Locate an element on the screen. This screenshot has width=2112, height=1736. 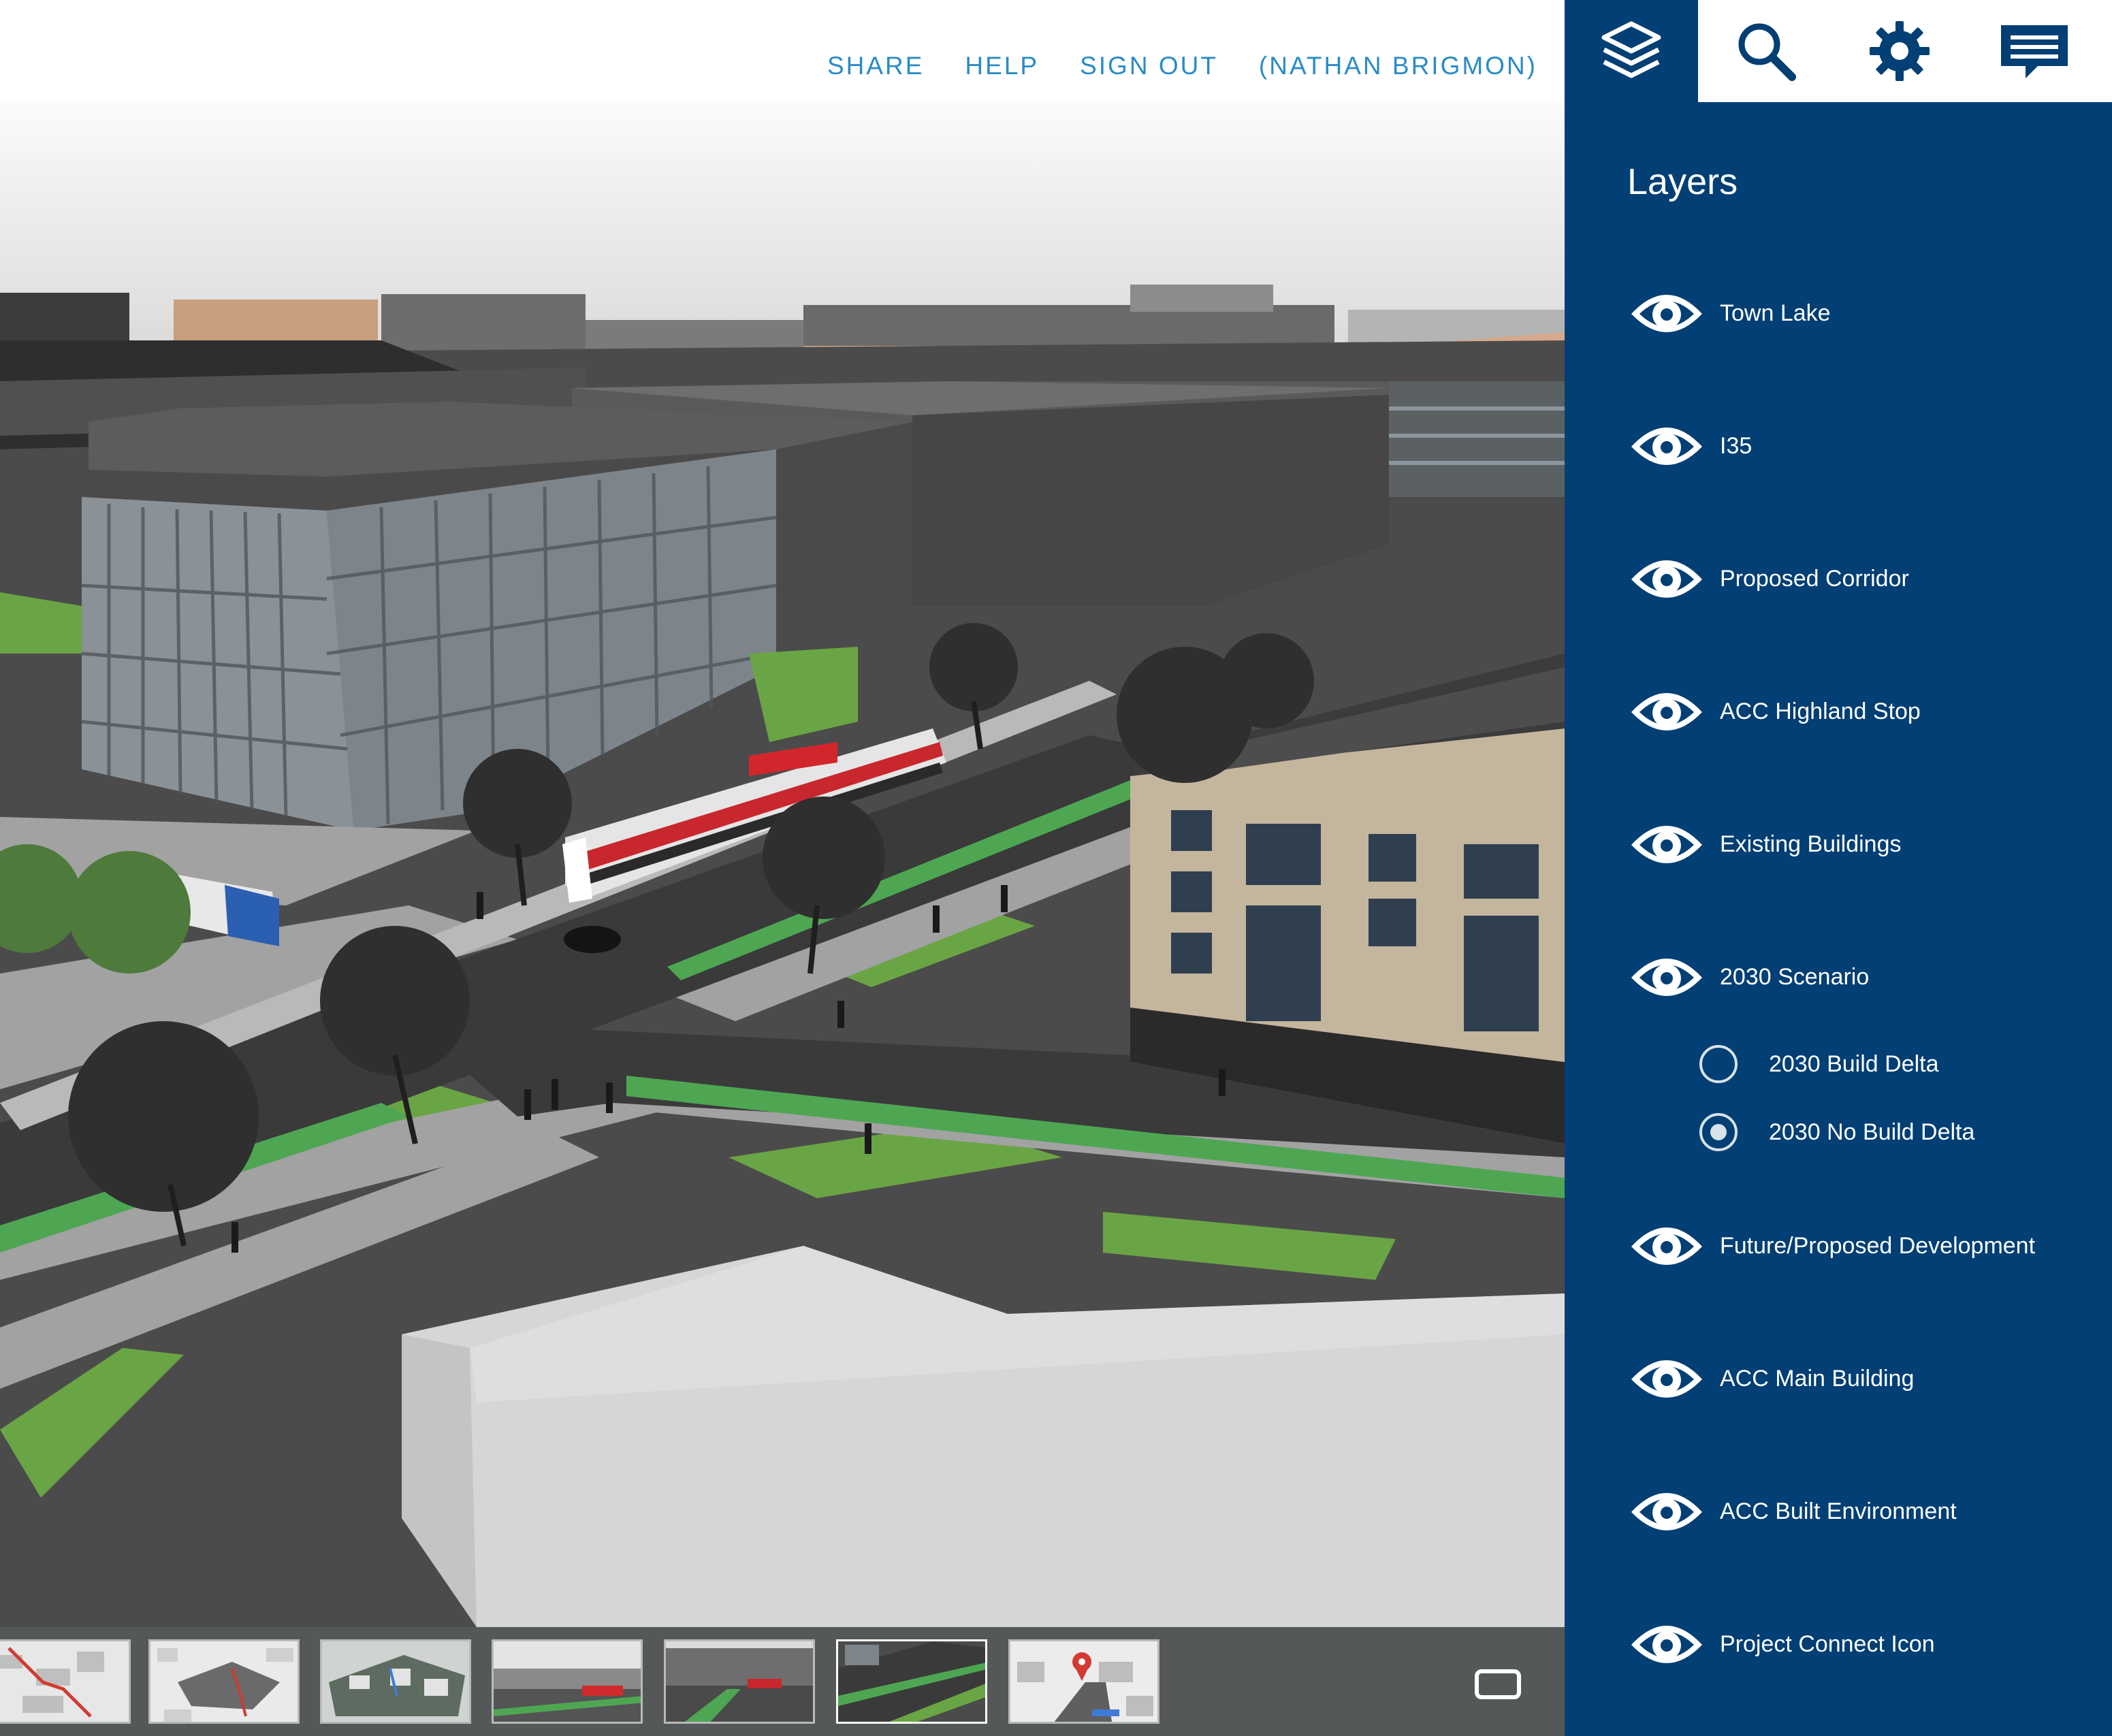
help-link: HELP is located at coordinates (1002, 66).